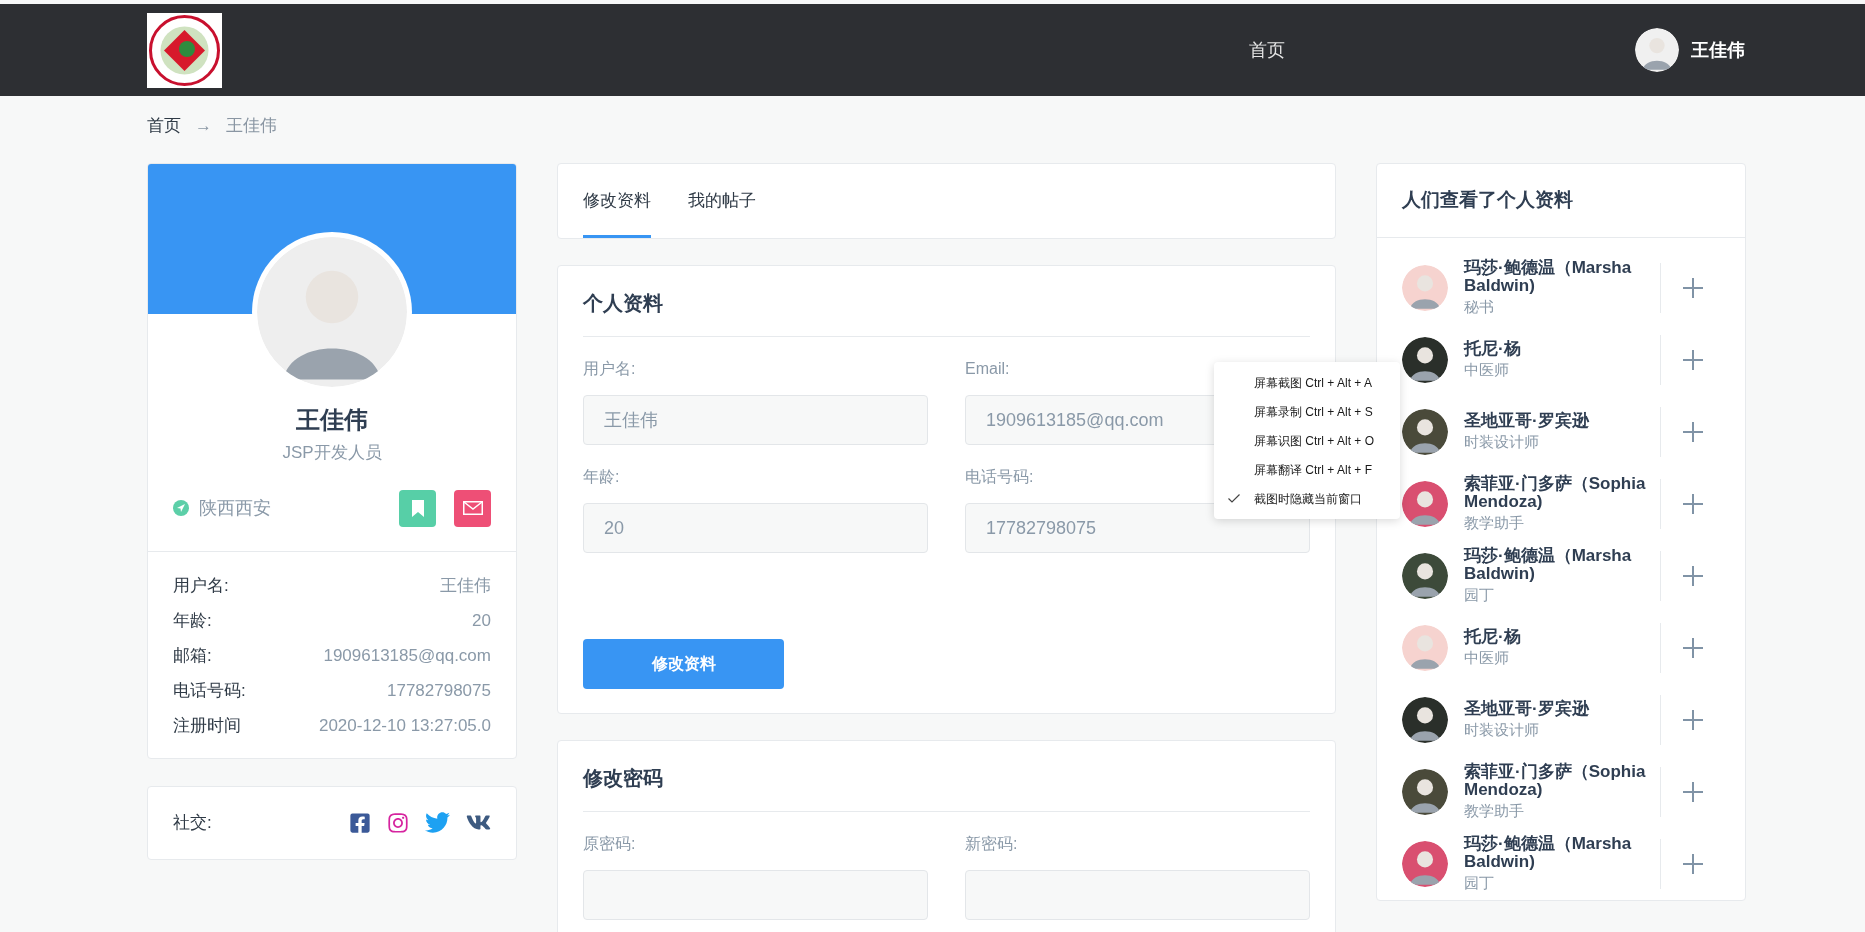 This screenshot has height=932, width=1865. I want to click on user-name: 王佳伟, so click(1718, 50).